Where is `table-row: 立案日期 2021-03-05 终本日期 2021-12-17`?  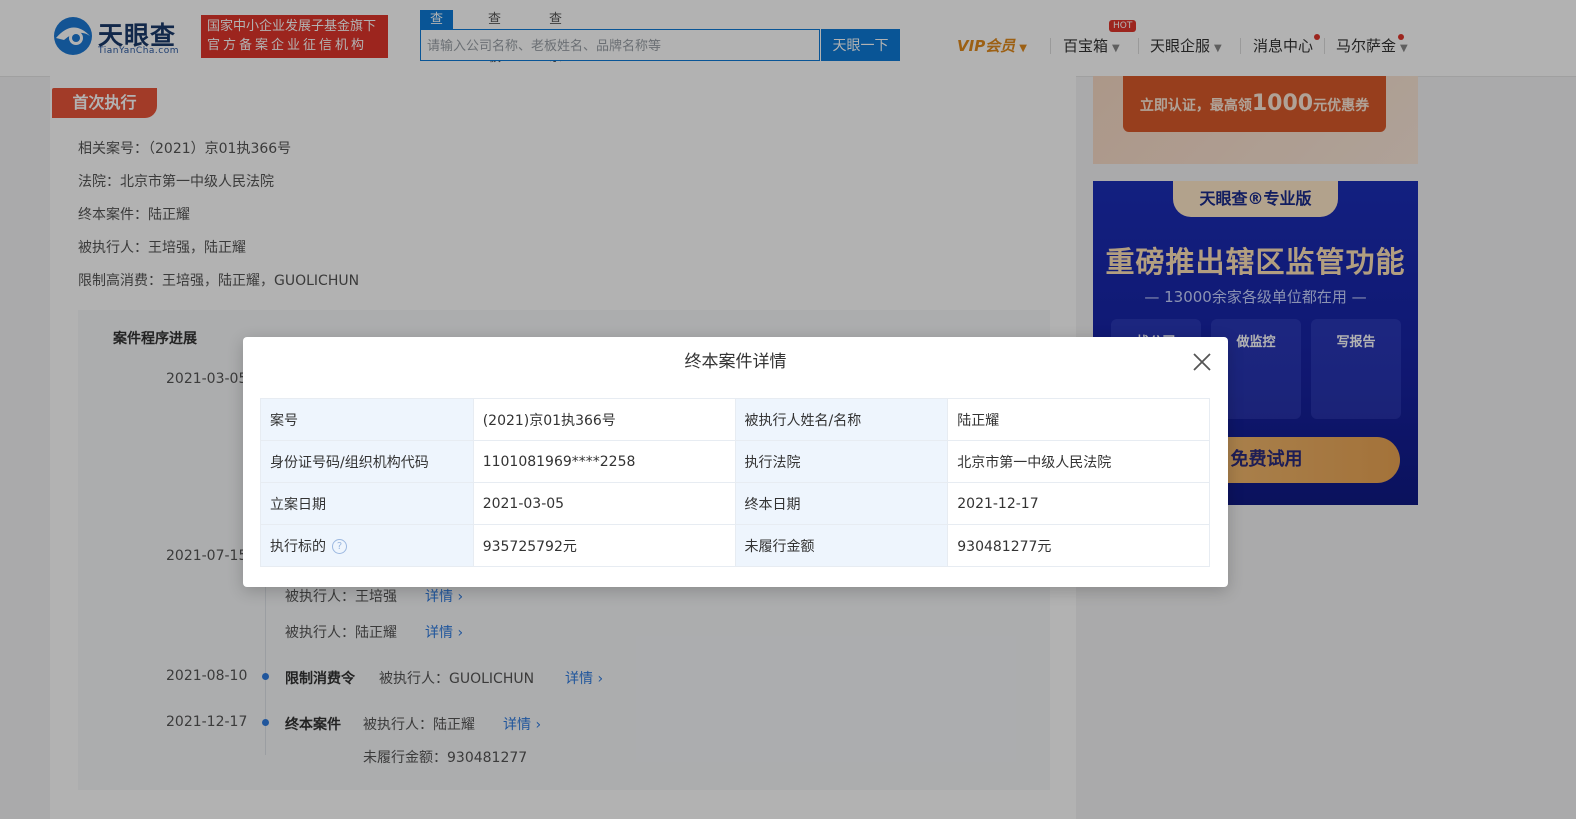
table-row: 立案日期 2021-03-05 终本日期 2021-12-17 is located at coordinates (735, 503).